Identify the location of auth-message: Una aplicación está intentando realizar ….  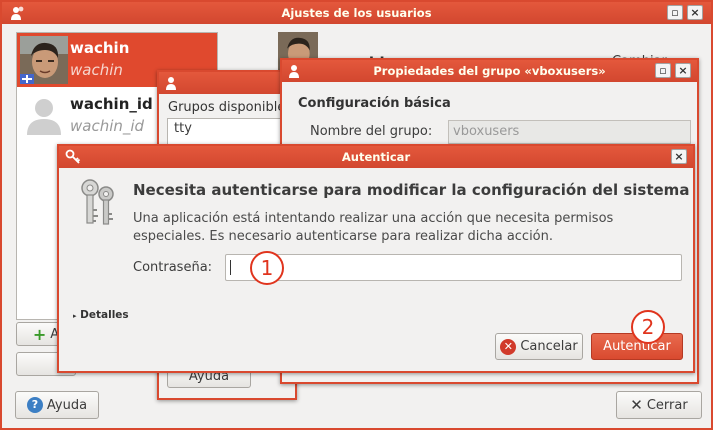
(373, 227).